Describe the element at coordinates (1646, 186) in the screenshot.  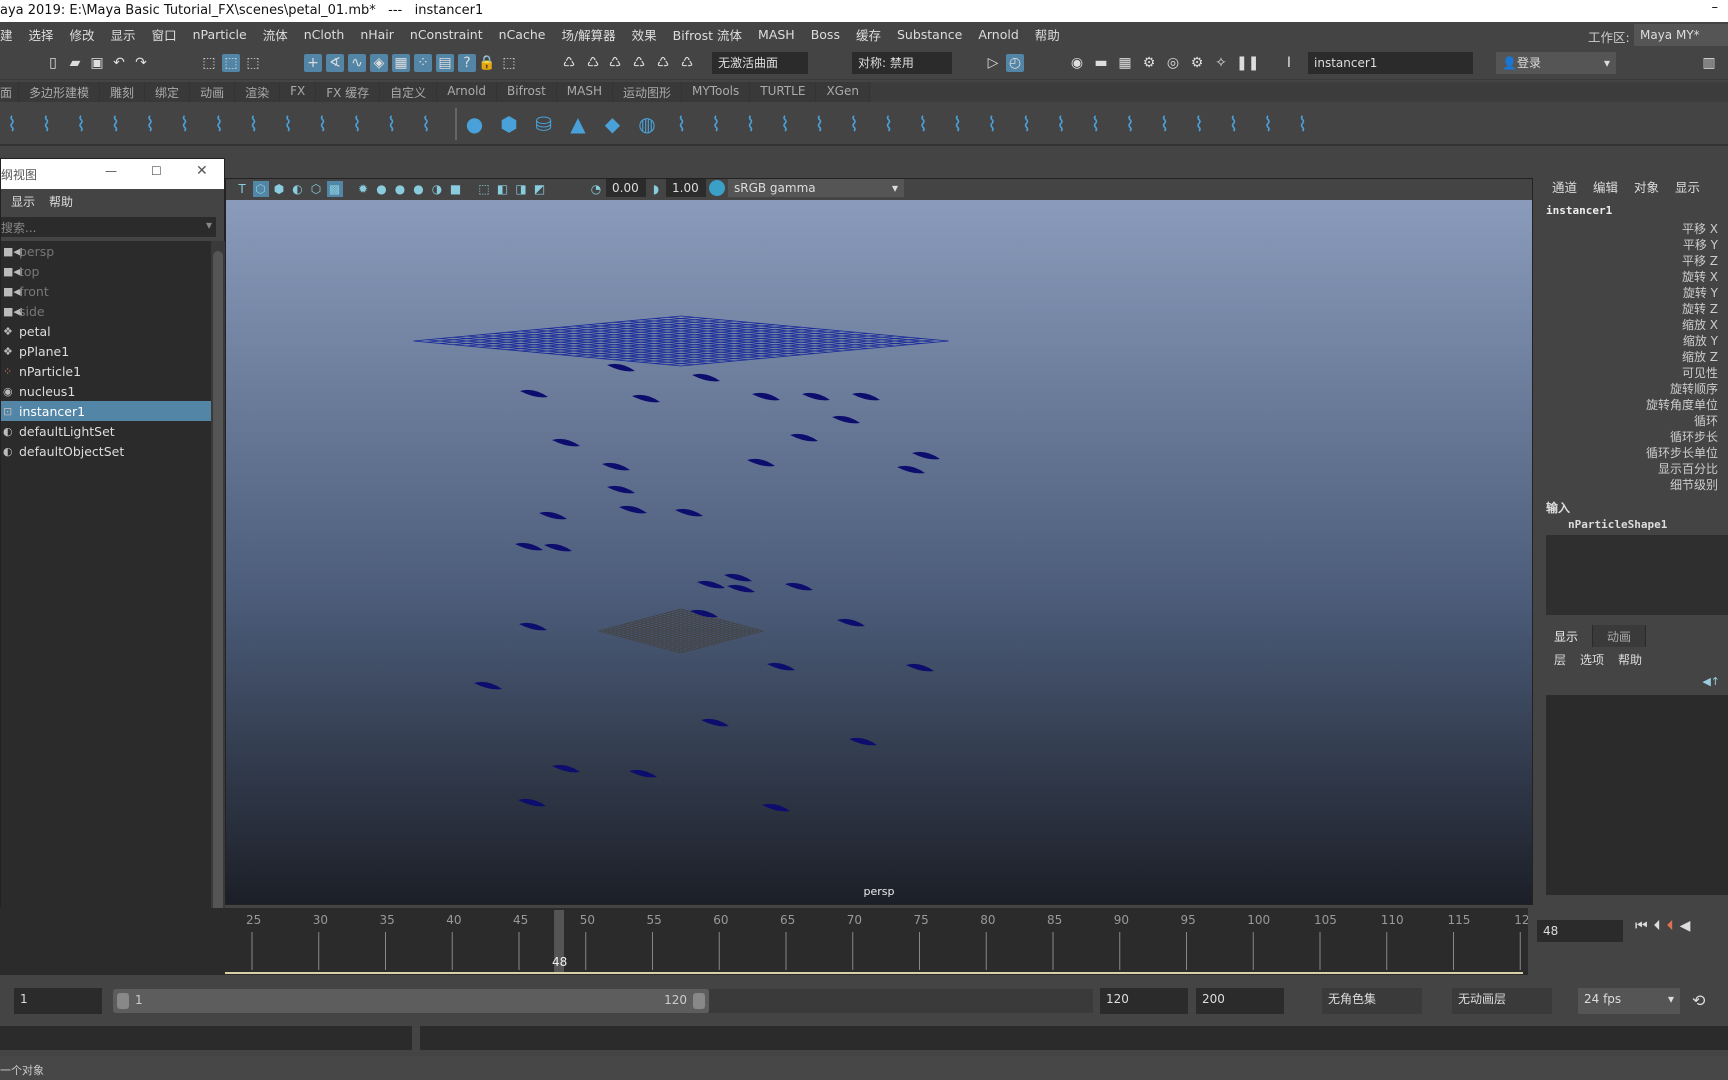
I see `channel-menu-item: 对象` at that location.